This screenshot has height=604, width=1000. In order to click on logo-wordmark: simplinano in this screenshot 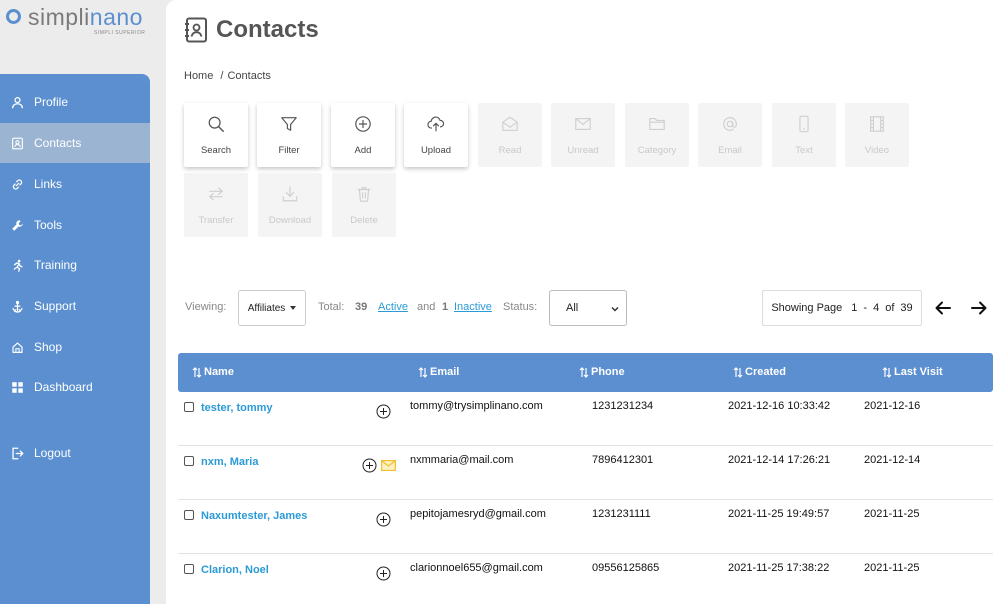, I will do `click(85, 17)`.